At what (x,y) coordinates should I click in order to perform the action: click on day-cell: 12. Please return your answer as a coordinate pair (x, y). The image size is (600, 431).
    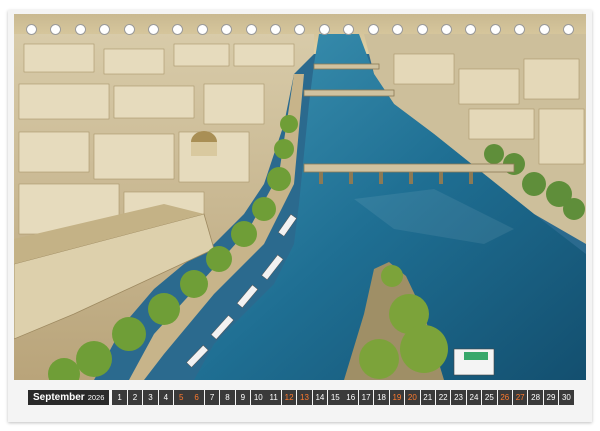
    Looking at the image, I should click on (289, 397).